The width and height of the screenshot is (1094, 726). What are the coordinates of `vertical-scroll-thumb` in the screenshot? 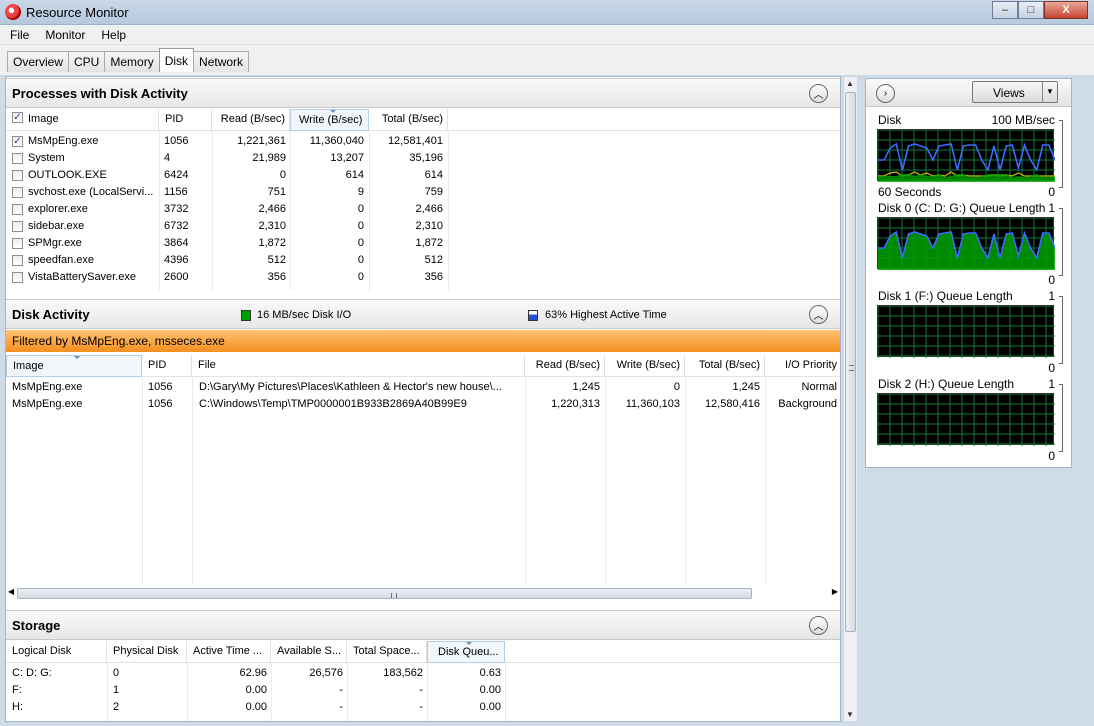 It's located at (850, 362).